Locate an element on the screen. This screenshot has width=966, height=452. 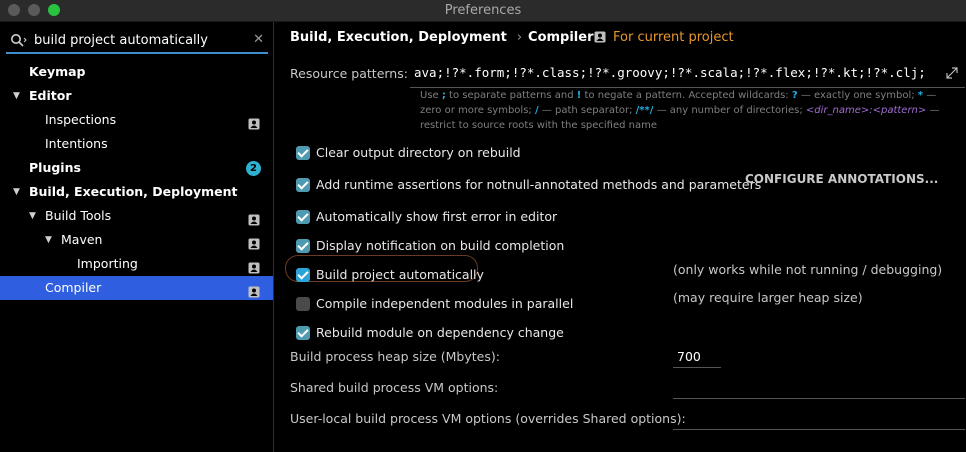
hint-token: /**/ is located at coordinates (644, 110).